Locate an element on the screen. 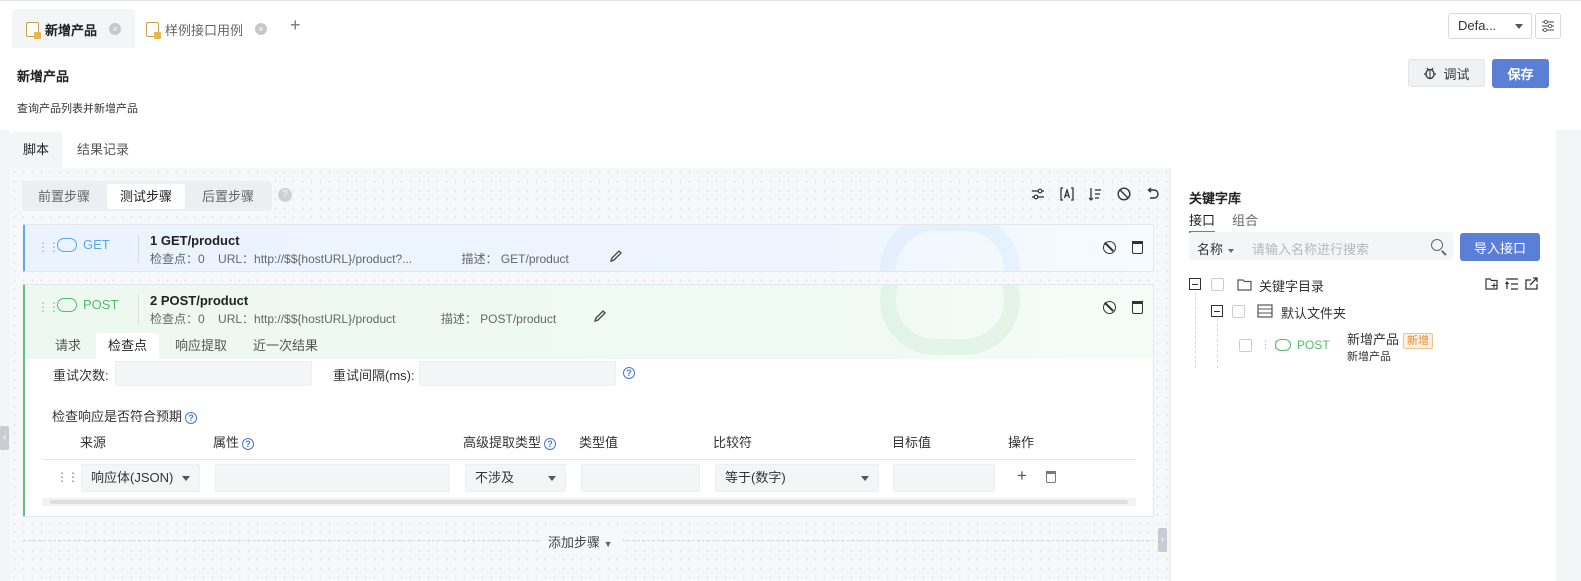  step-title: 2 POST/product is located at coordinates (199, 300).